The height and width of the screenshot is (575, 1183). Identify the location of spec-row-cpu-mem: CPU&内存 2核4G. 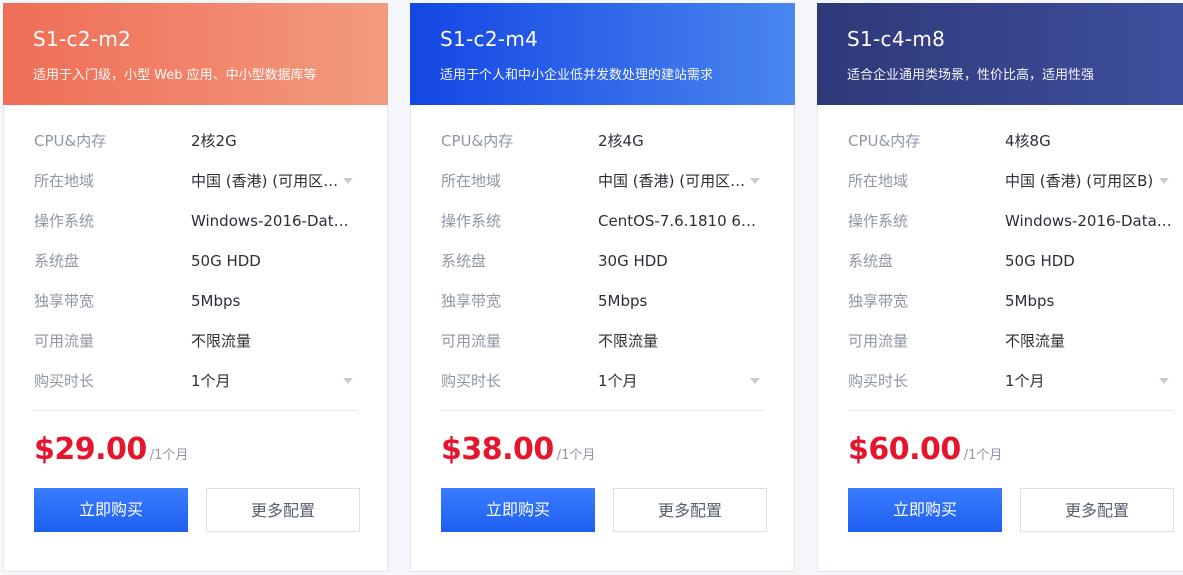
(602, 141).